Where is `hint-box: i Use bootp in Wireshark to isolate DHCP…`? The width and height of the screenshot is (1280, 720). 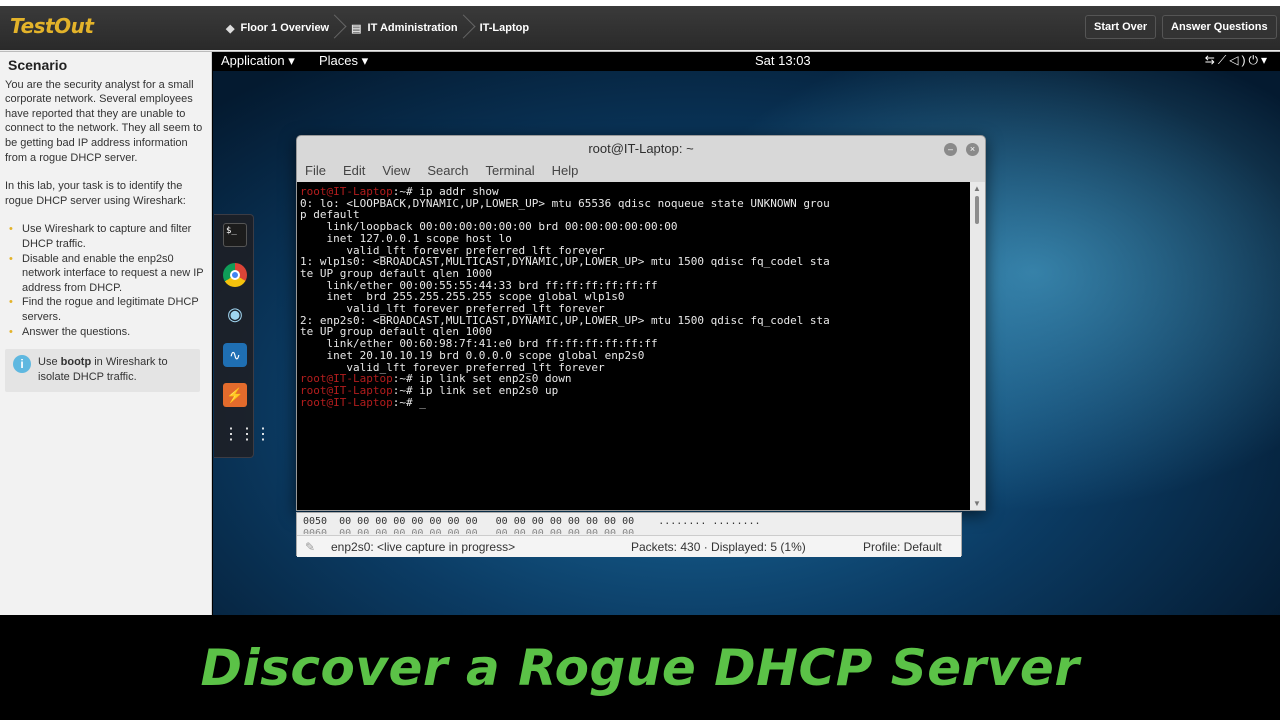
hint-box: i Use bootp in Wireshark to isolate DHCP… is located at coordinates (102, 371).